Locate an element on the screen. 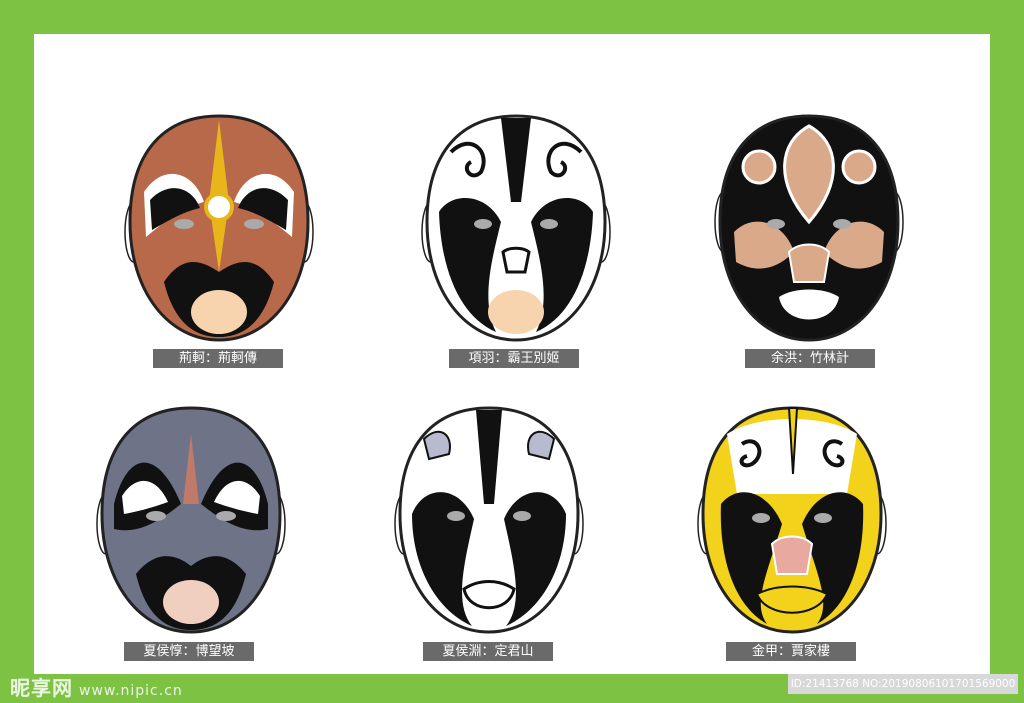 The height and width of the screenshot is (703, 1024). opera-mask-xiangyu is located at coordinates (516, 228).